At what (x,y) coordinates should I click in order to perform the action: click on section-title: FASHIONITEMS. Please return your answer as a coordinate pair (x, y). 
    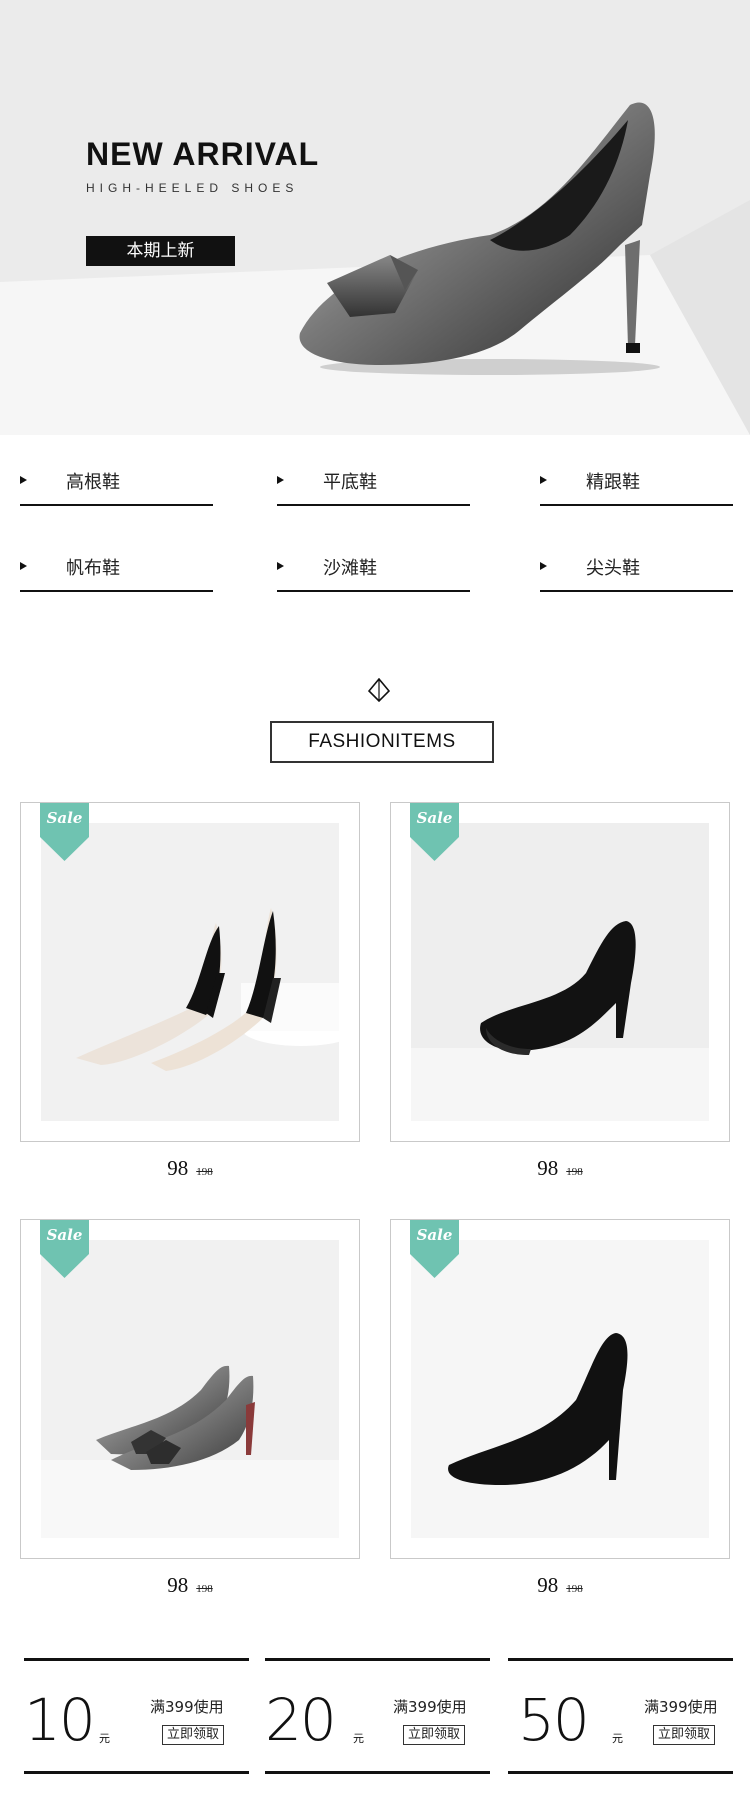
    Looking at the image, I should click on (382, 742).